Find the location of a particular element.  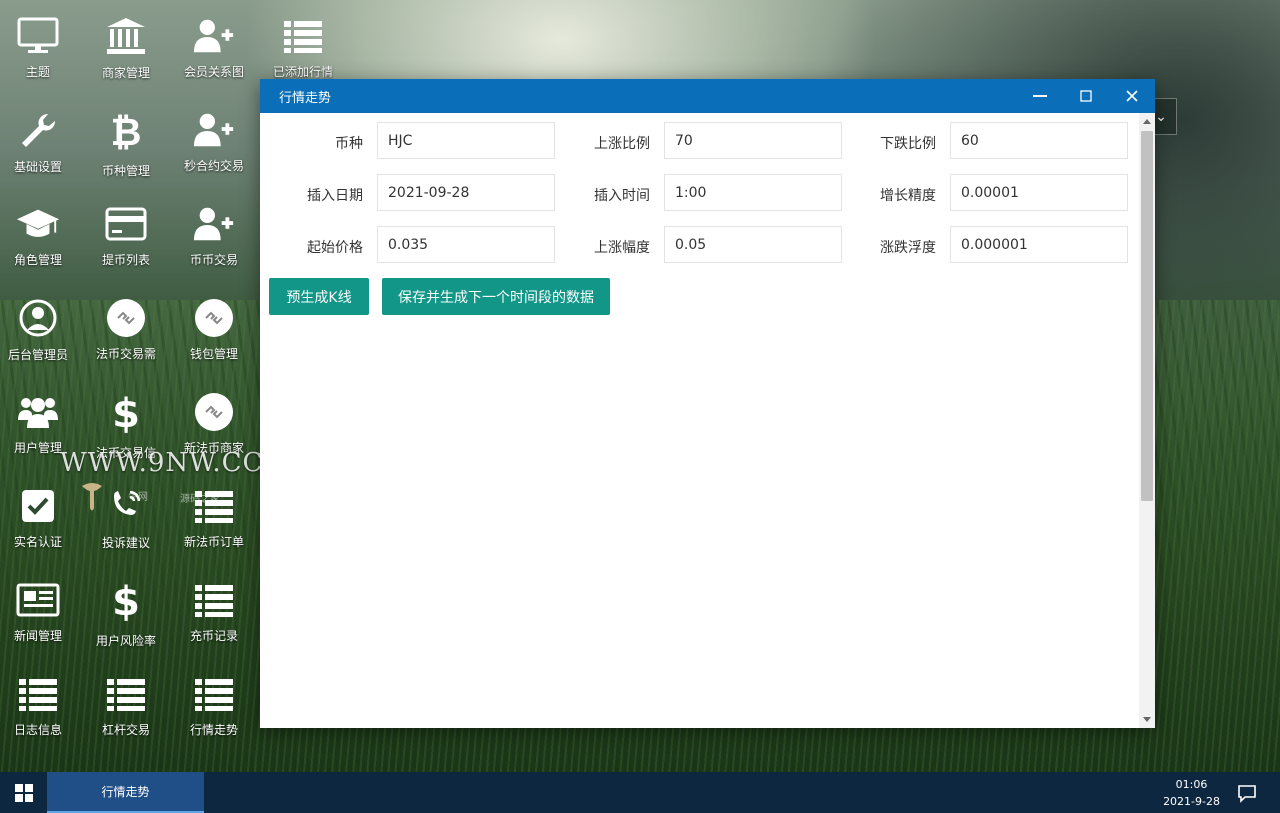

close-icon is located at coordinates (1132, 96).